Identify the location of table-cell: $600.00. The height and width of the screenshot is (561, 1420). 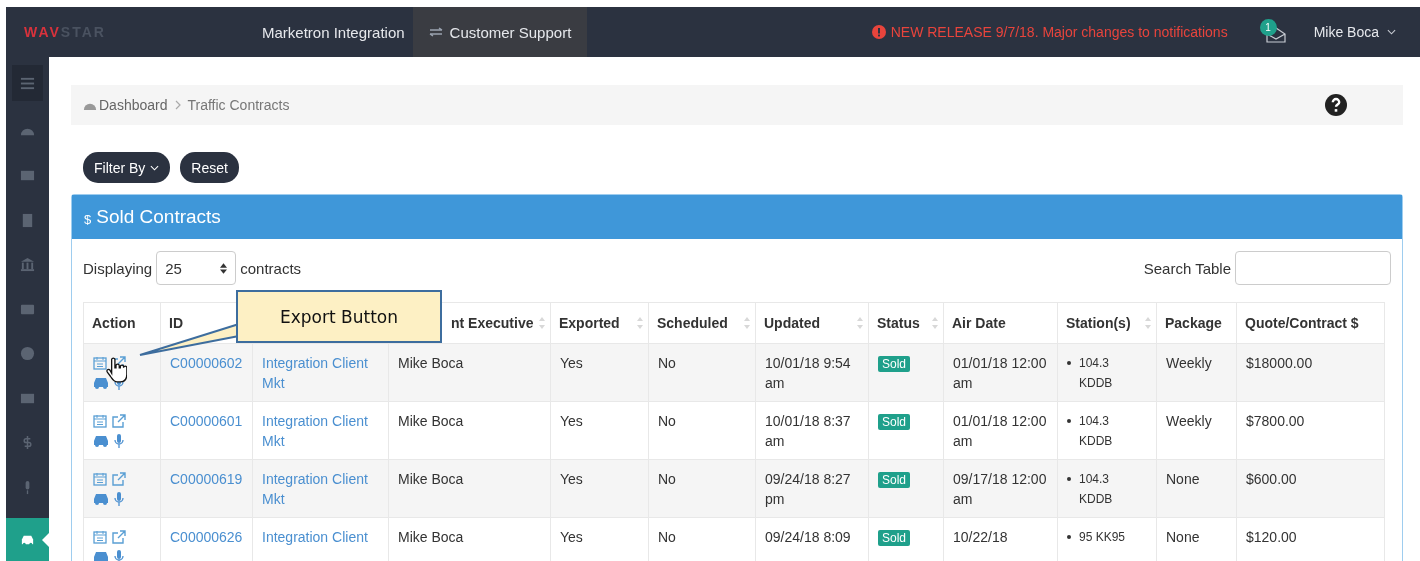
(1271, 479).